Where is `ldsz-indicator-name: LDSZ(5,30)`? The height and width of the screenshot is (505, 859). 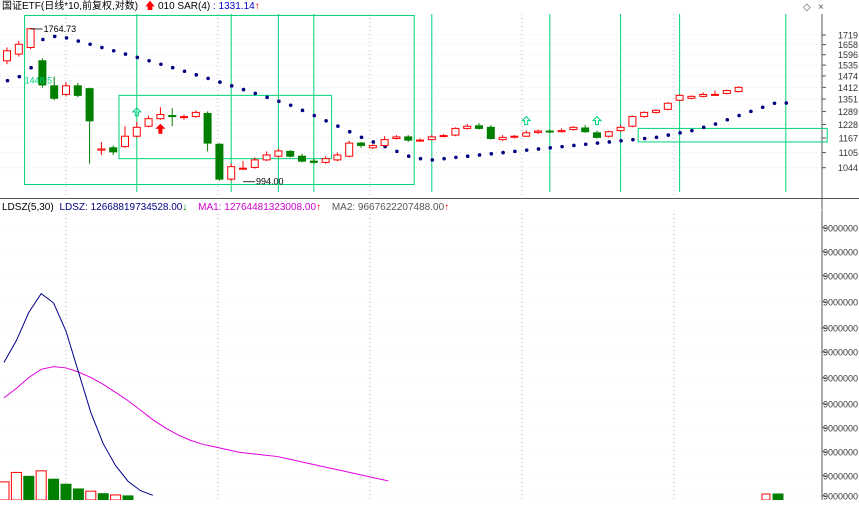 ldsz-indicator-name: LDSZ(5,30) is located at coordinates (28, 207).